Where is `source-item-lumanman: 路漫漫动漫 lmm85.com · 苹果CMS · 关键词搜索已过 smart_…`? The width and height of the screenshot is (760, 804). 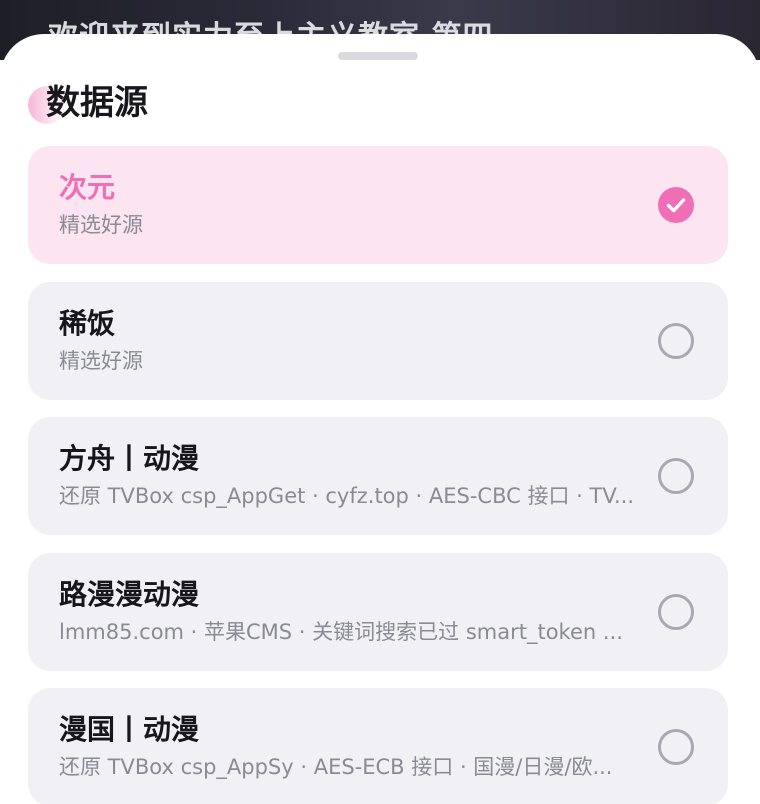 source-item-lumanman: 路漫漫动漫 lmm85.com · 苹果CMS · 关键词搜索已过 smart_… is located at coordinates (378, 611).